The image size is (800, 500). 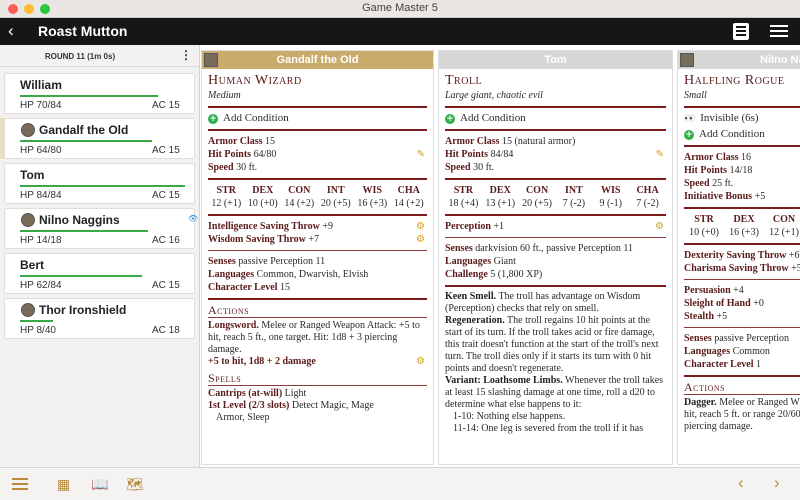 What do you see at coordinates (11, 31) in the screenshot?
I see `back-arrow-icon: ‹` at bounding box center [11, 31].